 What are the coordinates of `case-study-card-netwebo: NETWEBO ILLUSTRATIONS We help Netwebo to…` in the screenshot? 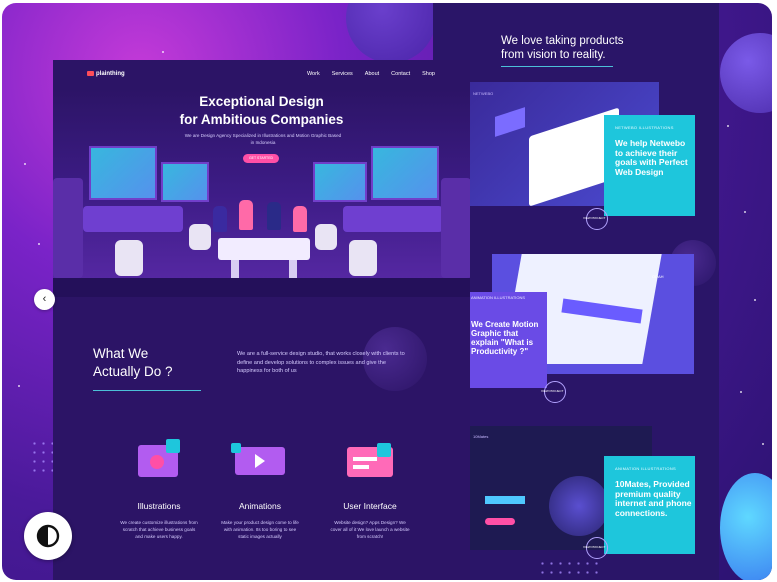 It's located at (649, 165).